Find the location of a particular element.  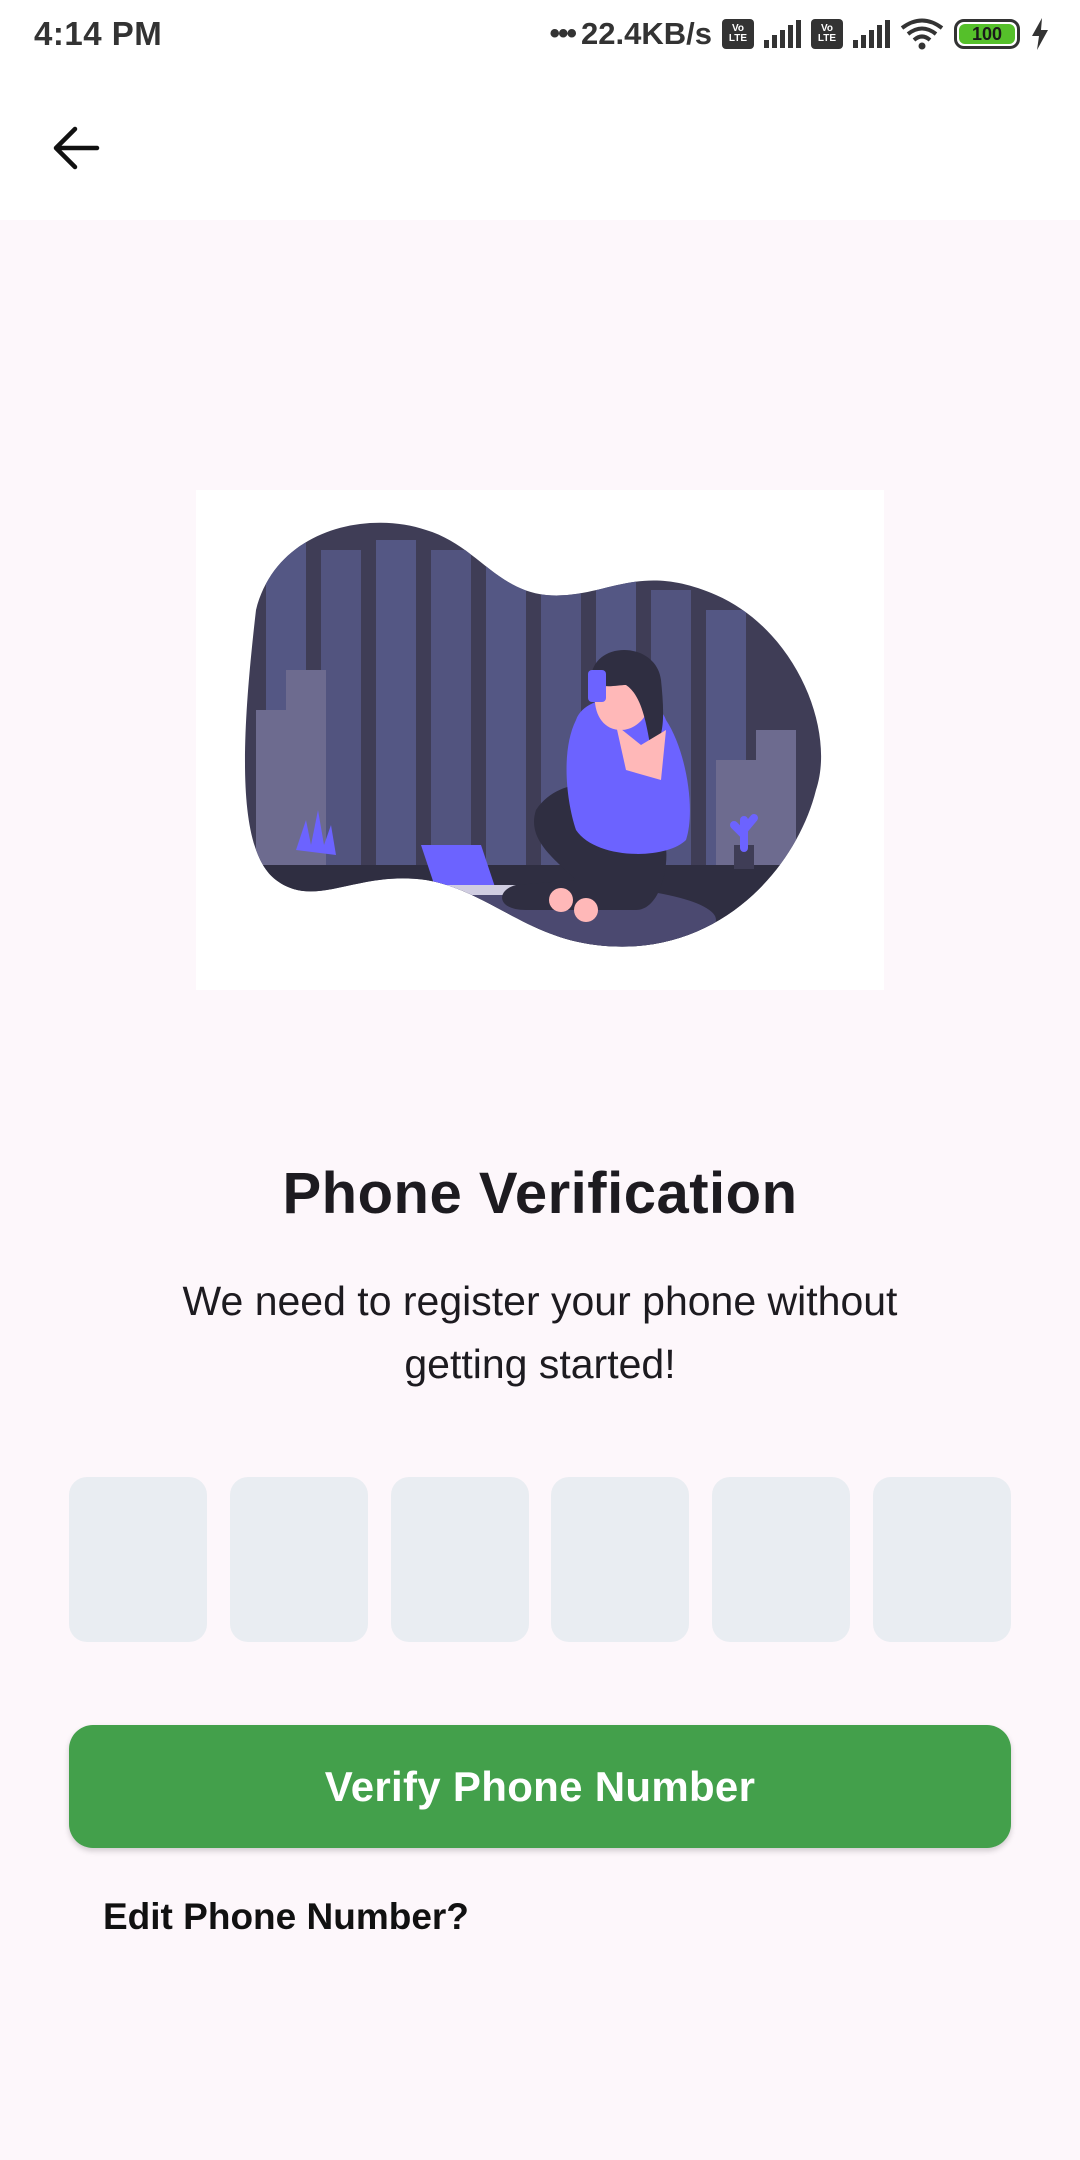

app-bar is located at coordinates (540, 144).